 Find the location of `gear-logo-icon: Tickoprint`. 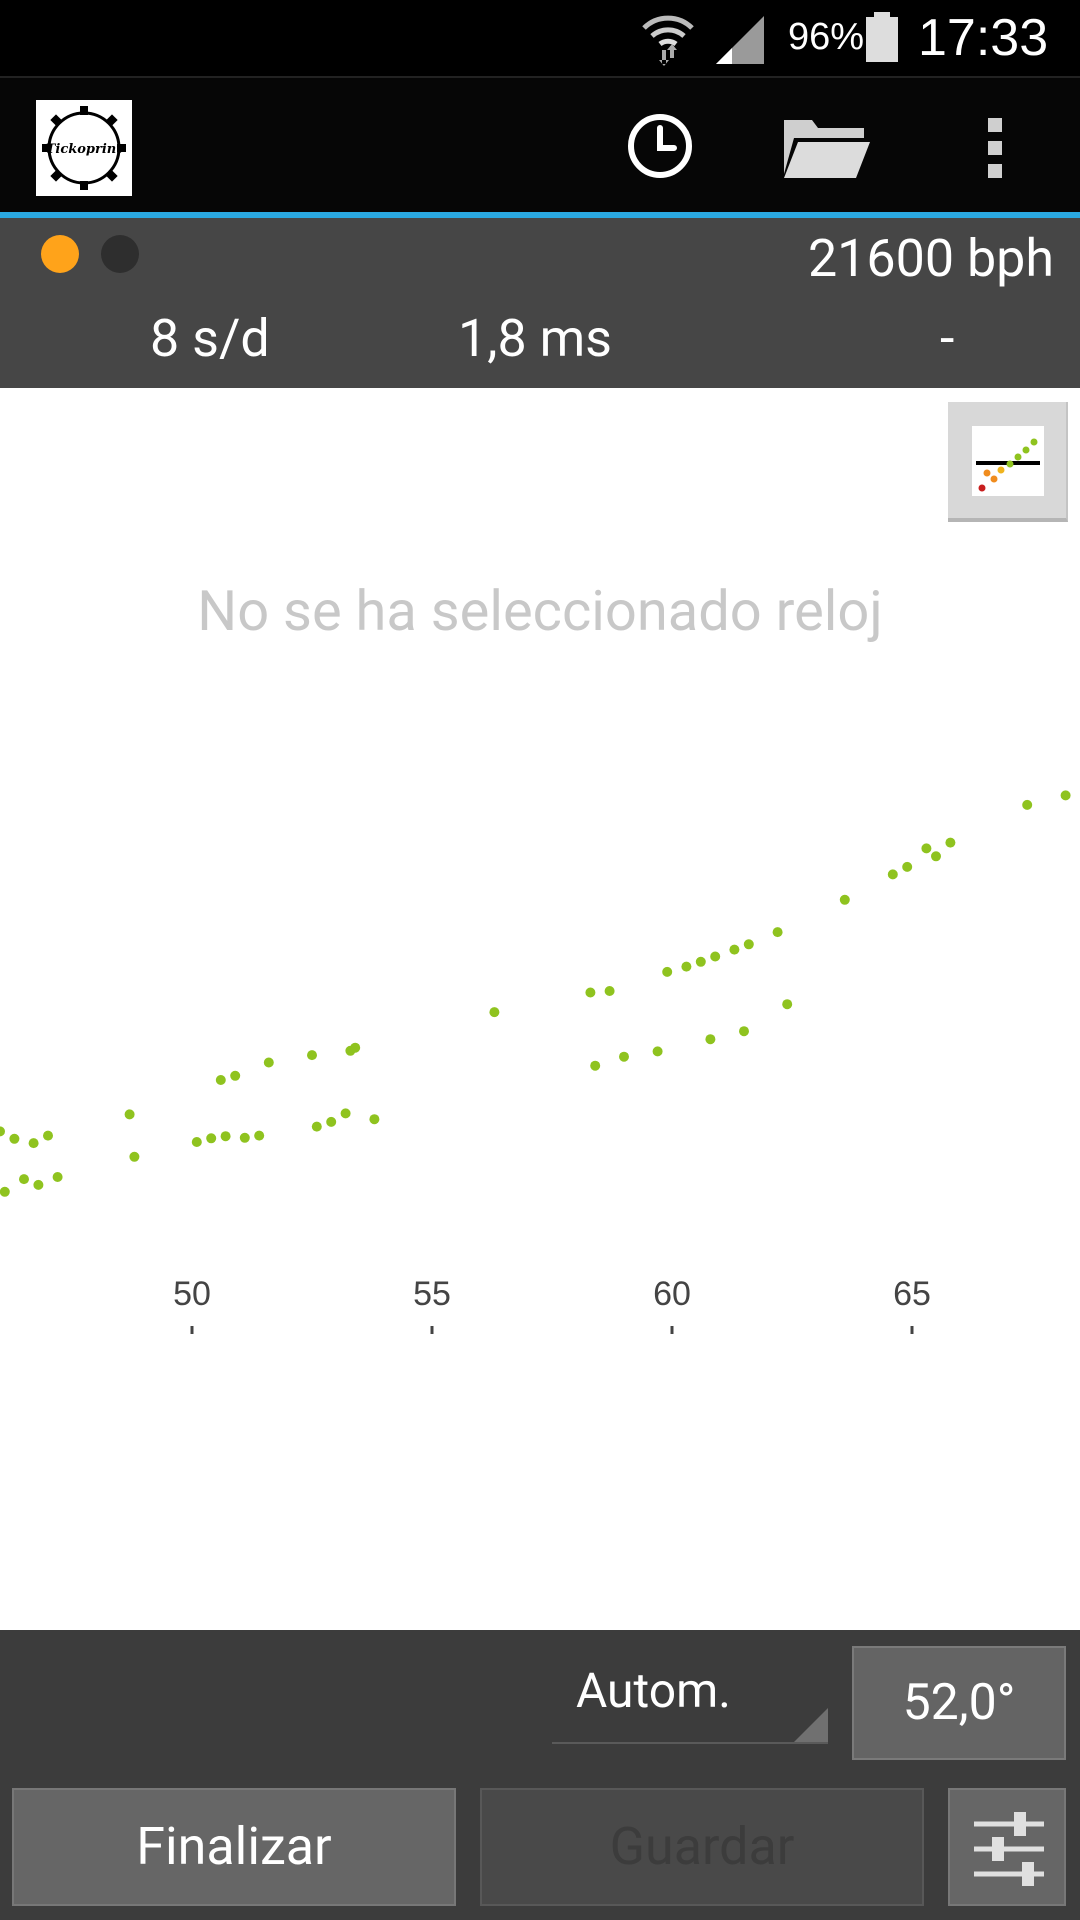

gear-logo-icon: Tickoprint is located at coordinates (84, 148).